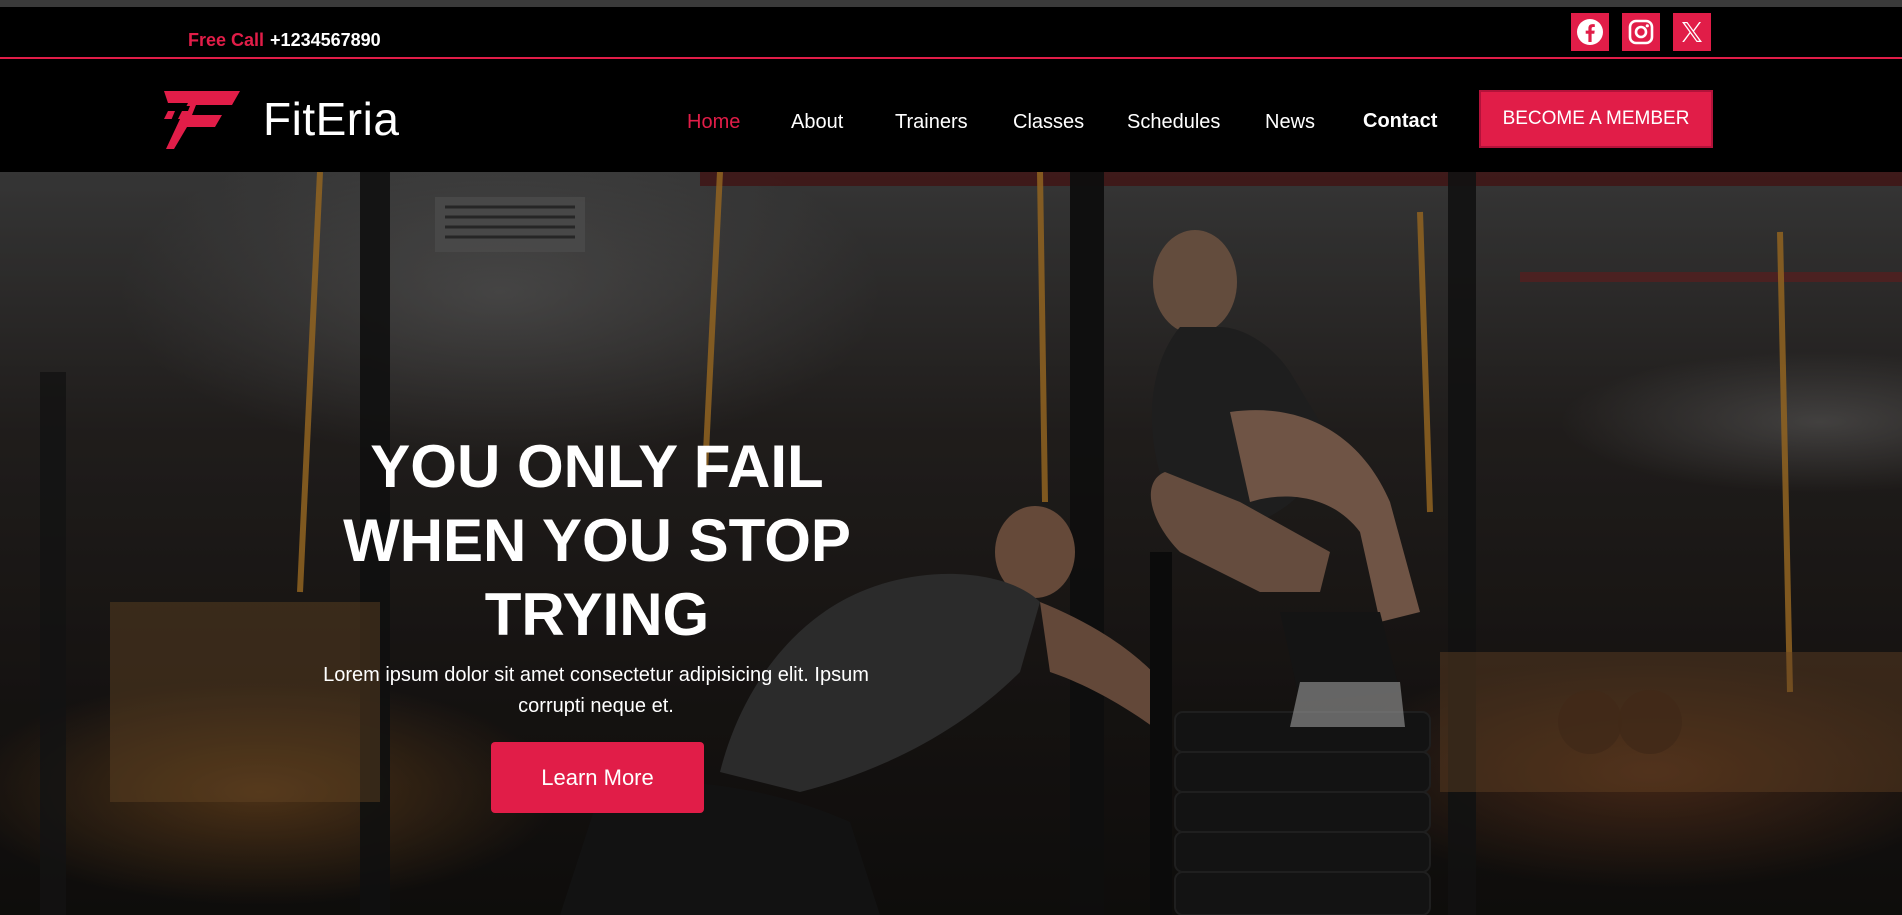 The height and width of the screenshot is (915, 1902). I want to click on x-link, so click(1692, 32).